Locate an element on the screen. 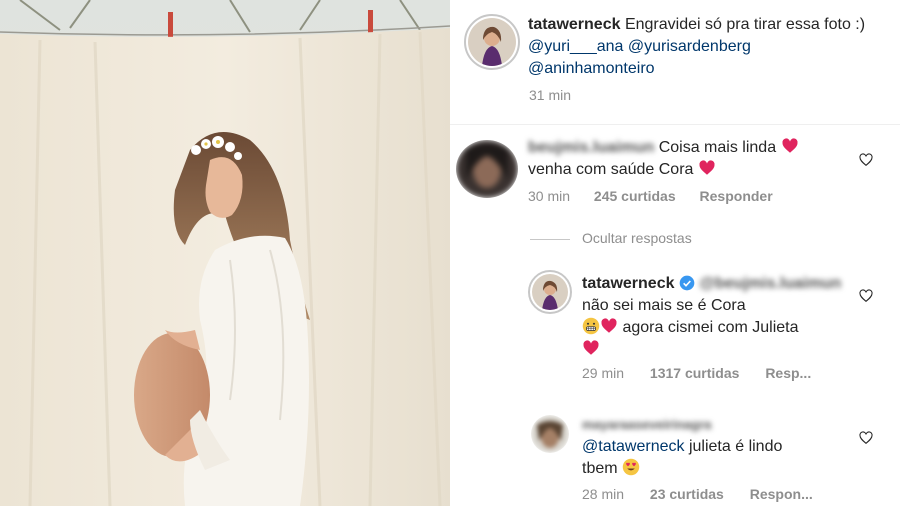  comment-text: Coisa mais linda is located at coordinates (717, 147).